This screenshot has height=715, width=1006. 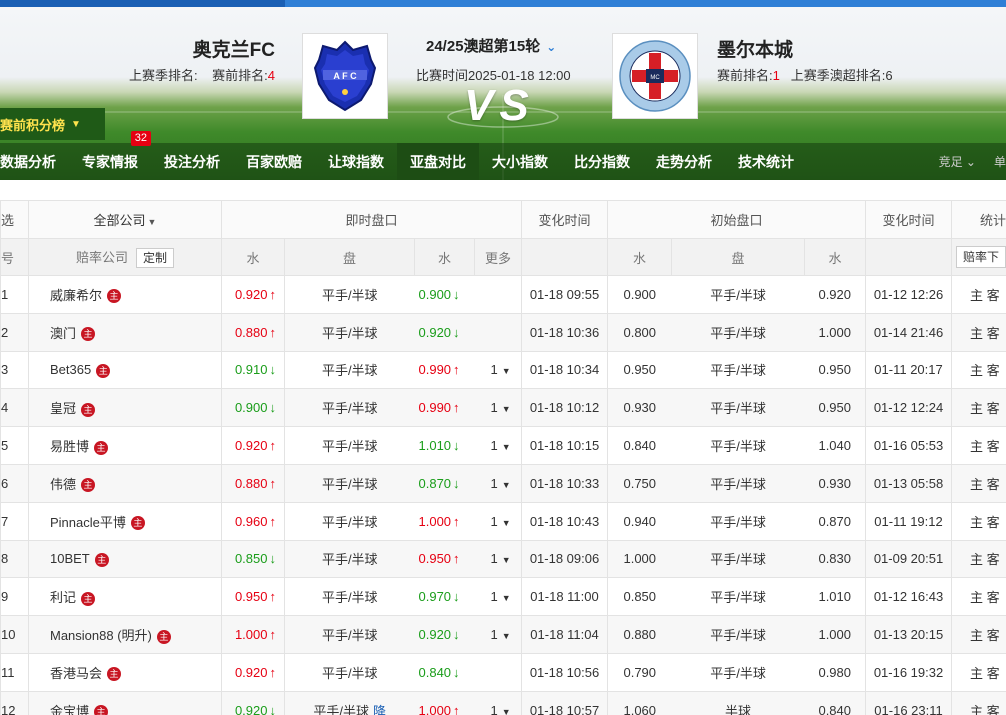 I want to click on company-cell: Mansion88 (明升) 主, so click(x=125, y=634).